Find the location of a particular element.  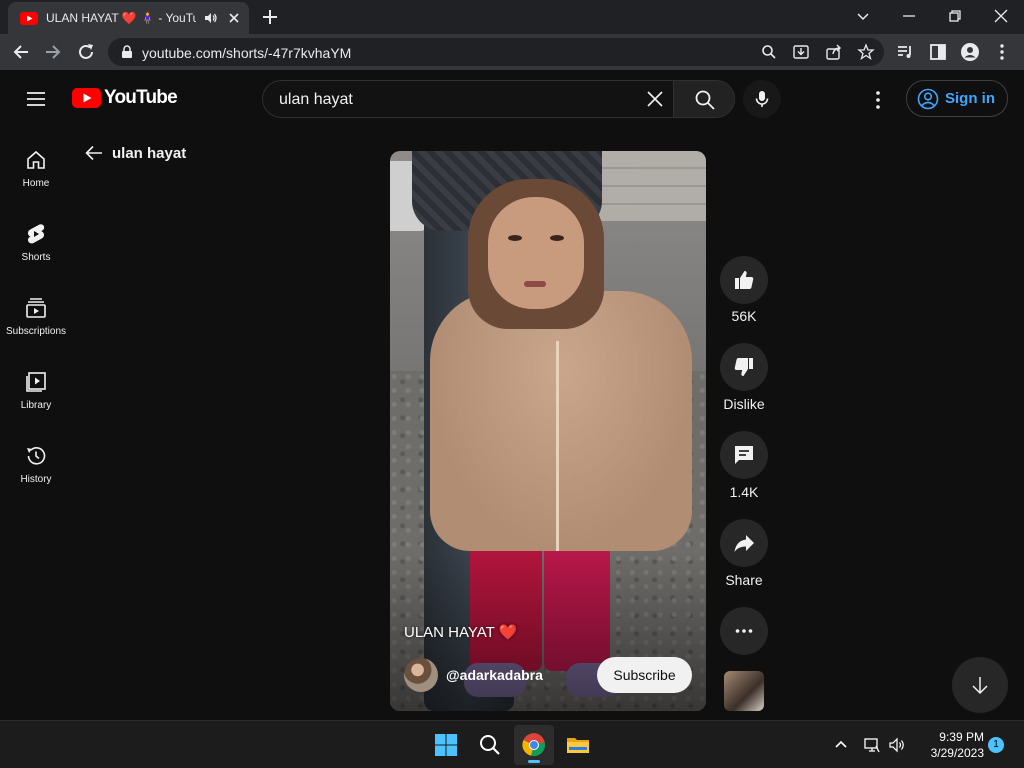

comments-button is located at coordinates (744, 455).